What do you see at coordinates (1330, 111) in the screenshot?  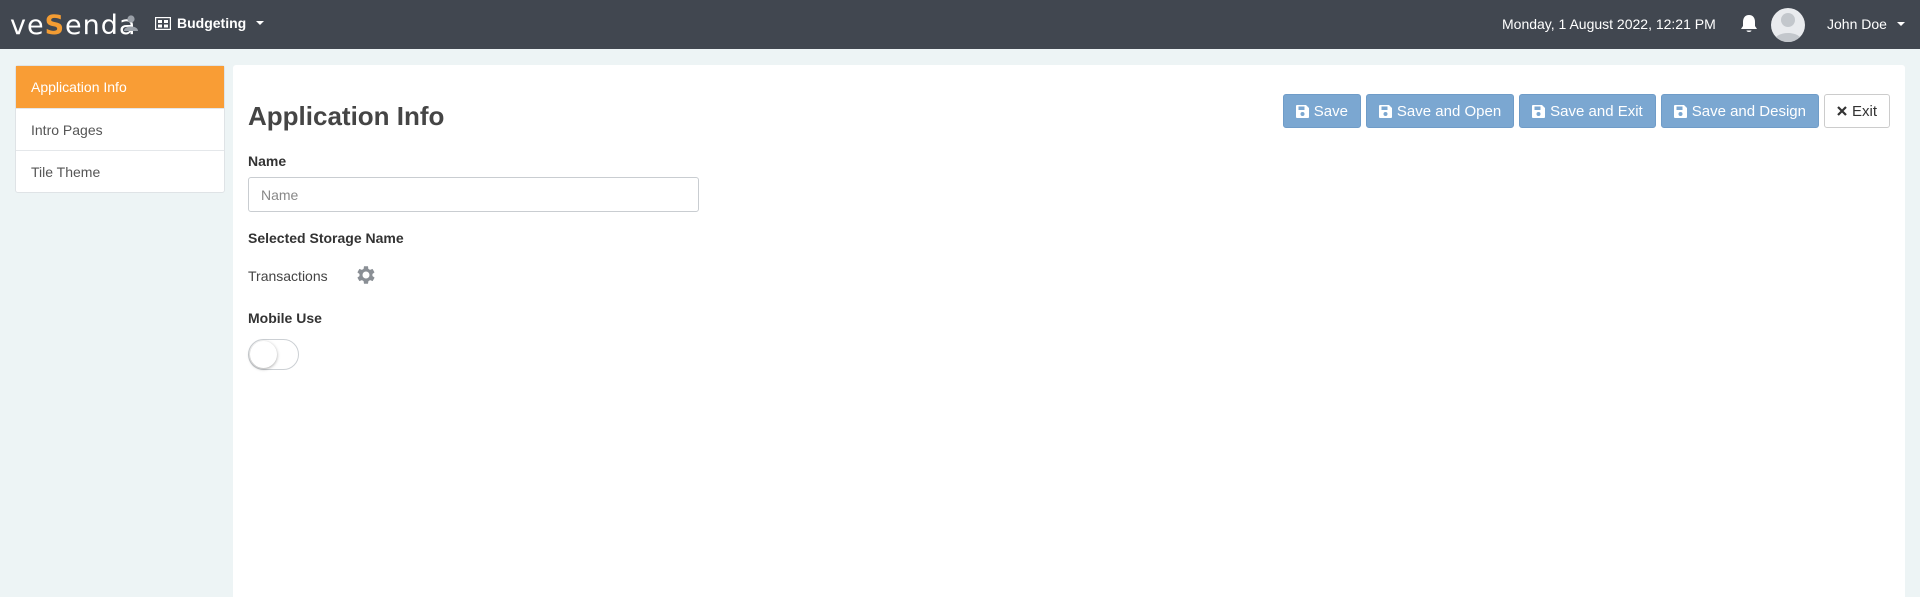 I see `save-button-label: Save` at bounding box center [1330, 111].